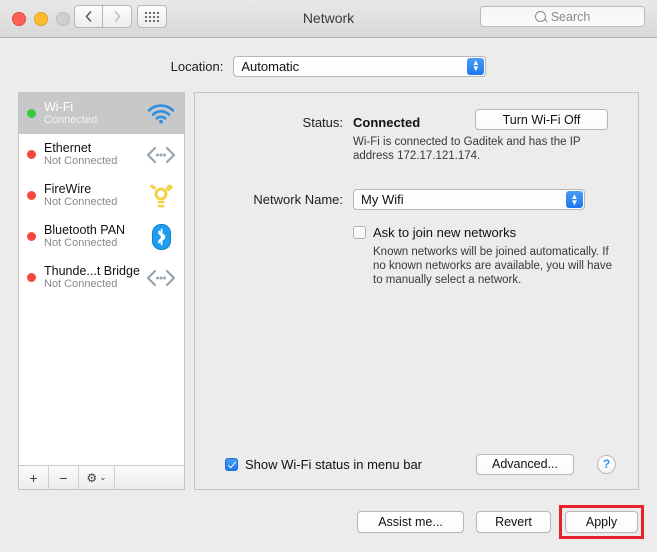 Image resolution: width=657 pixels, height=552 pixels. I want to click on chevron-down-icon: ⌄, so click(103, 477).